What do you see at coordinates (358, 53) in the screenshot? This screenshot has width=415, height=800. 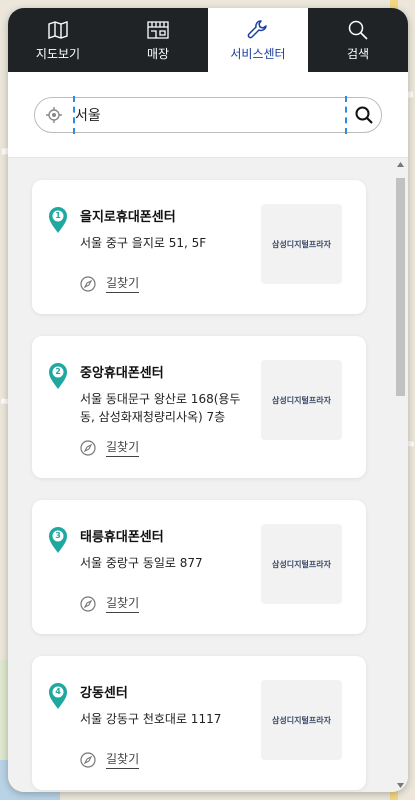 I see `tab-label: 검색` at bounding box center [358, 53].